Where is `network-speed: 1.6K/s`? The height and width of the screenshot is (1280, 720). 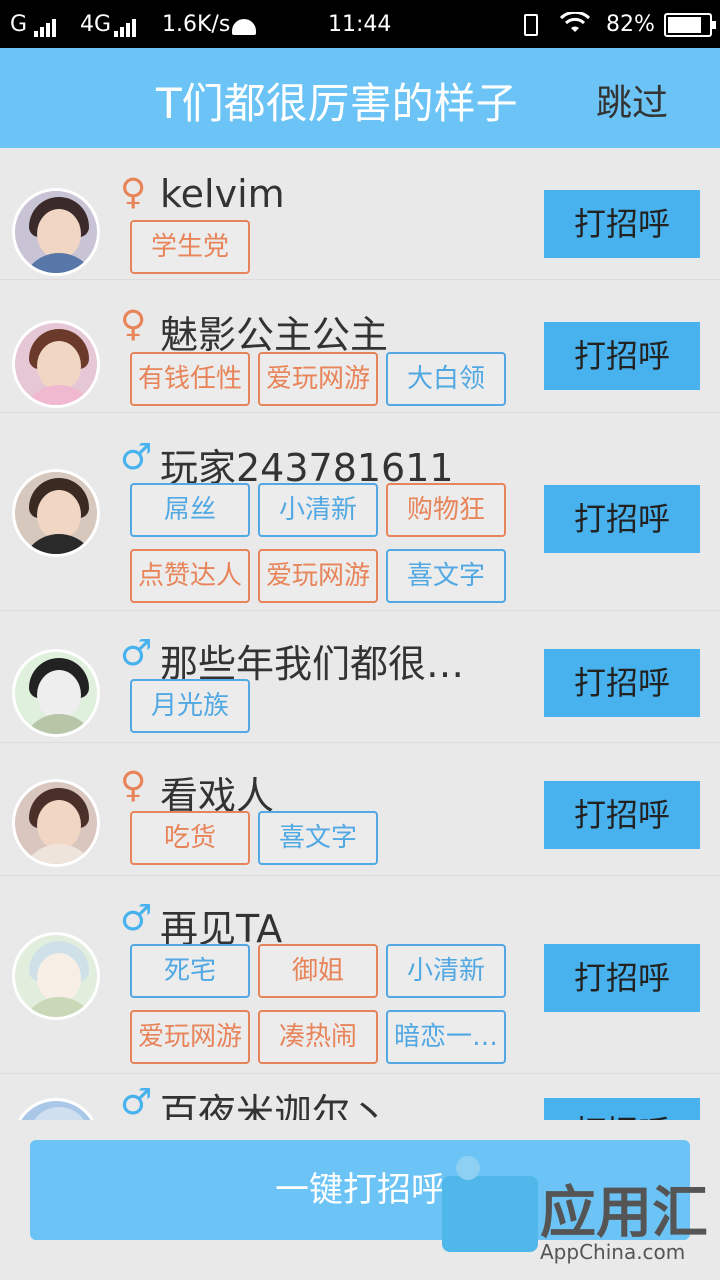
network-speed: 1.6K/s is located at coordinates (196, 24).